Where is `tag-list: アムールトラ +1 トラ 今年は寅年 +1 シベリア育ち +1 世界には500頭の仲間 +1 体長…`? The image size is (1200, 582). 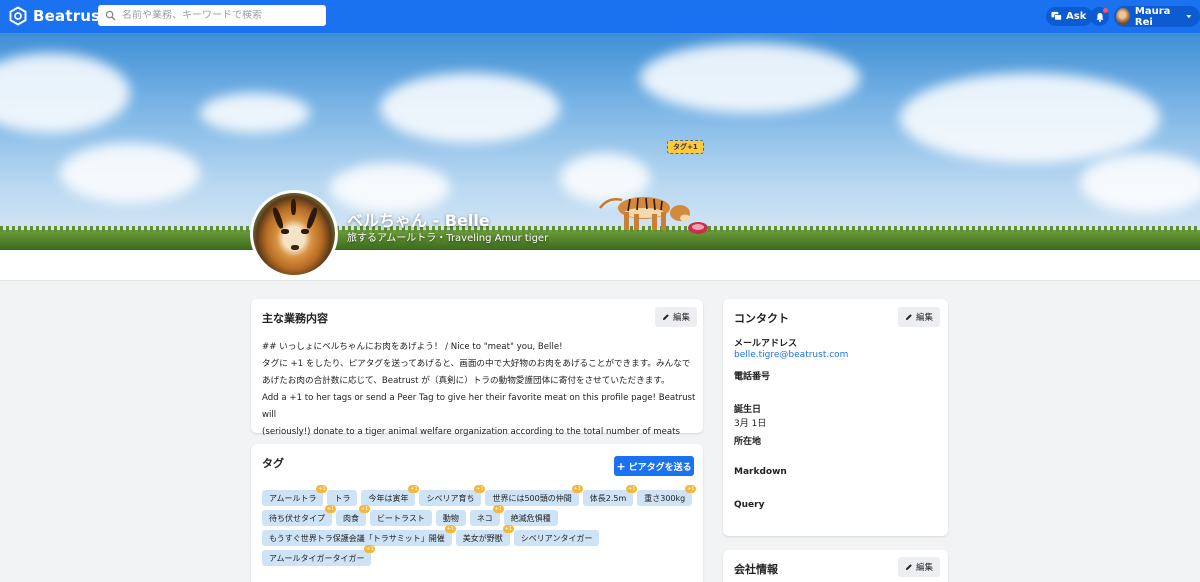 tag-list: アムールトラ +1 トラ 今年は寅年 +1 シベリア育ち +1 世界には500頭の仲間 +1 体長… is located at coordinates (482, 525).